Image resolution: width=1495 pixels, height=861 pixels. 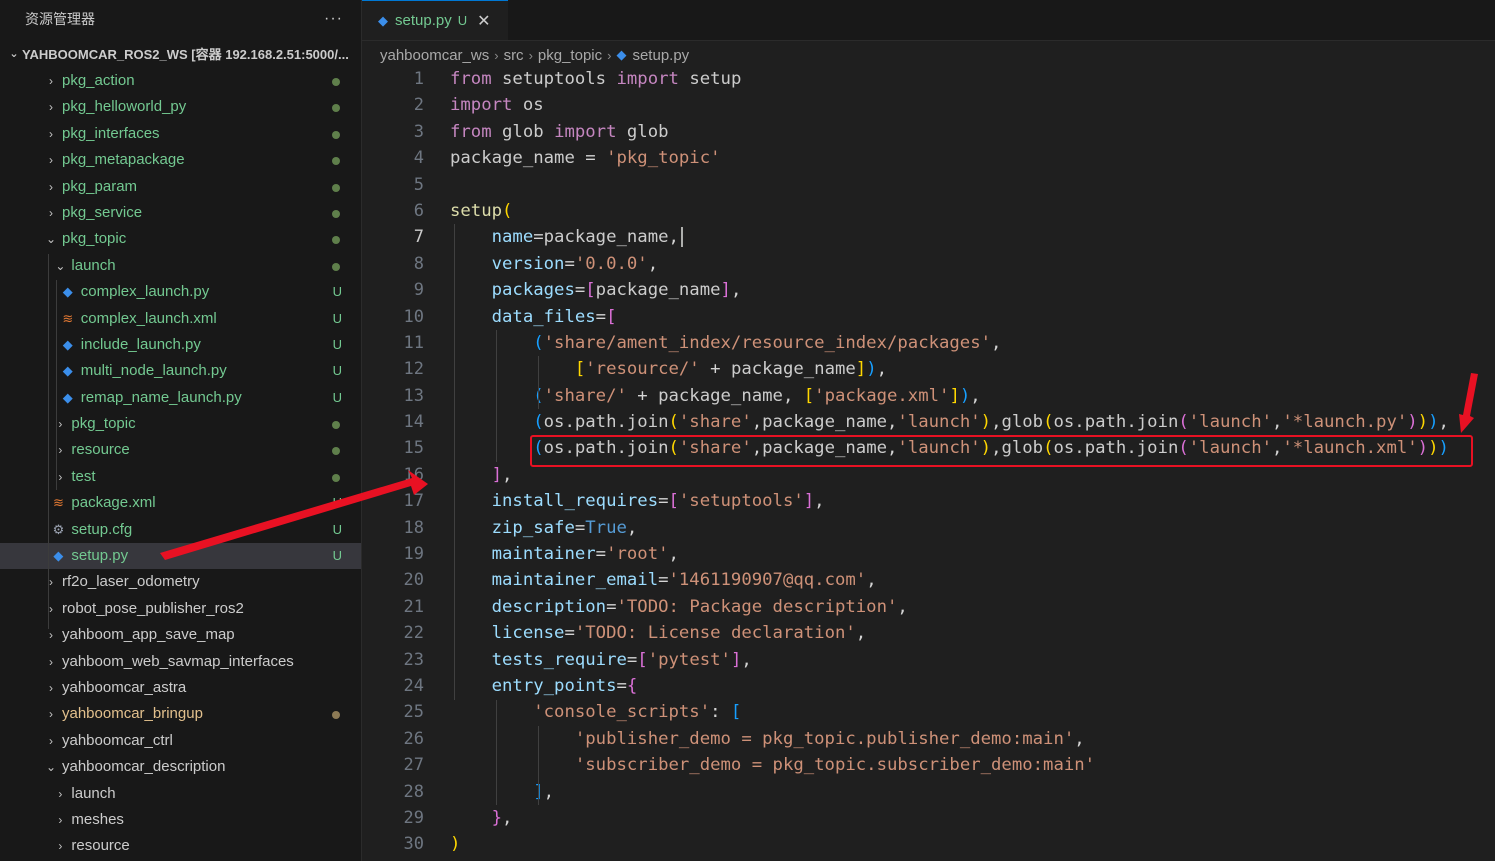 What do you see at coordinates (418, 131) in the screenshot?
I see `line-number: 3` at bounding box center [418, 131].